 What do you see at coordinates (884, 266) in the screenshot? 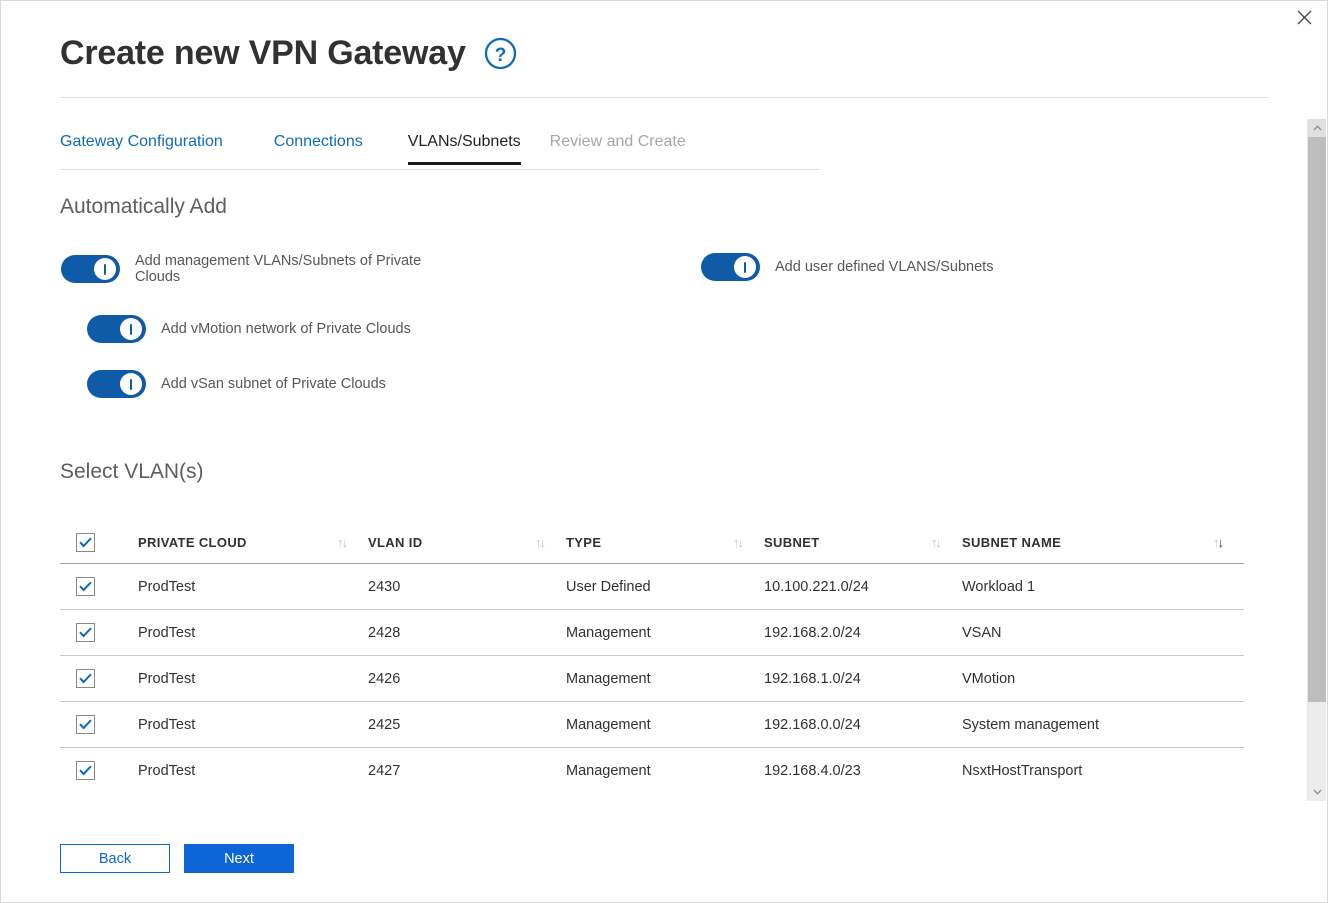
I see `toggle-label-add-user-defined-vlans: Add user defined VLANS/Subnets` at bounding box center [884, 266].